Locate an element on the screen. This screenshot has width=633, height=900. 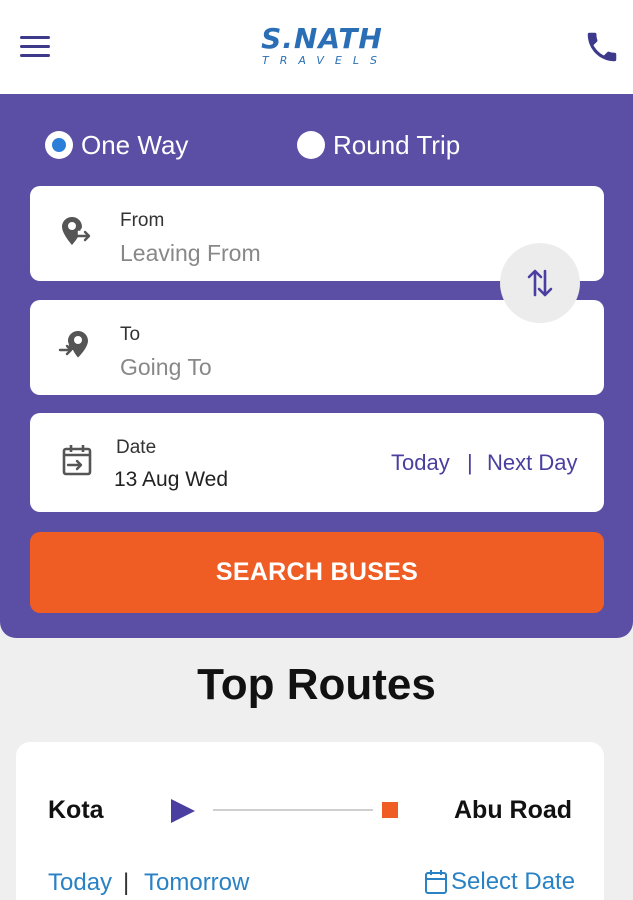
date-label: Date is located at coordinates (136, 447).